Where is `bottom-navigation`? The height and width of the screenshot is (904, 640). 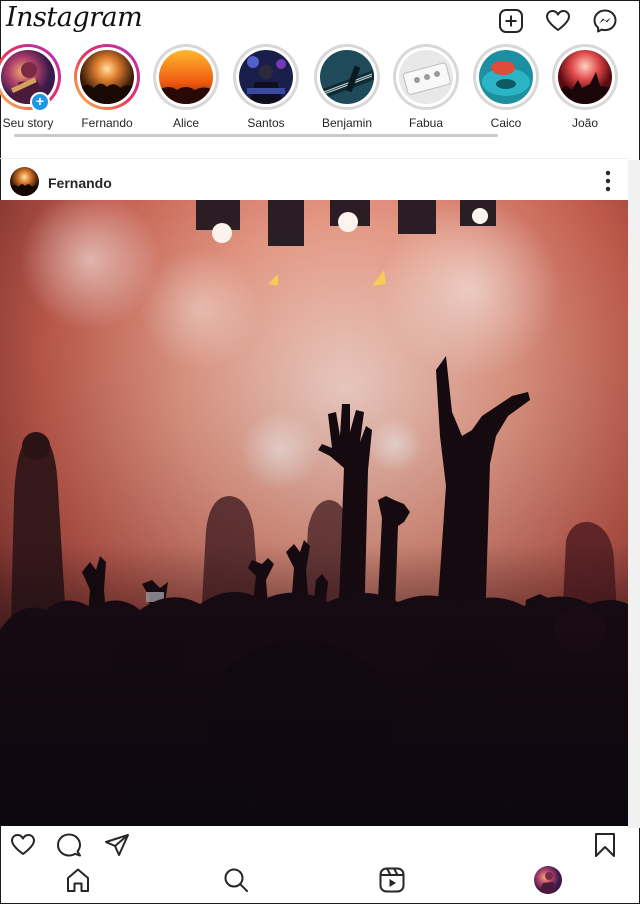
bottom-navigation is located at coordinates (320, 883).